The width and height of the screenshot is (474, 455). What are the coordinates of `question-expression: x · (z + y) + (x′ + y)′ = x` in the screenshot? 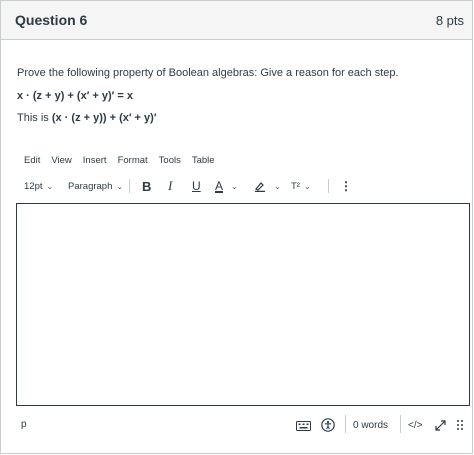 It's located at (75, 96).